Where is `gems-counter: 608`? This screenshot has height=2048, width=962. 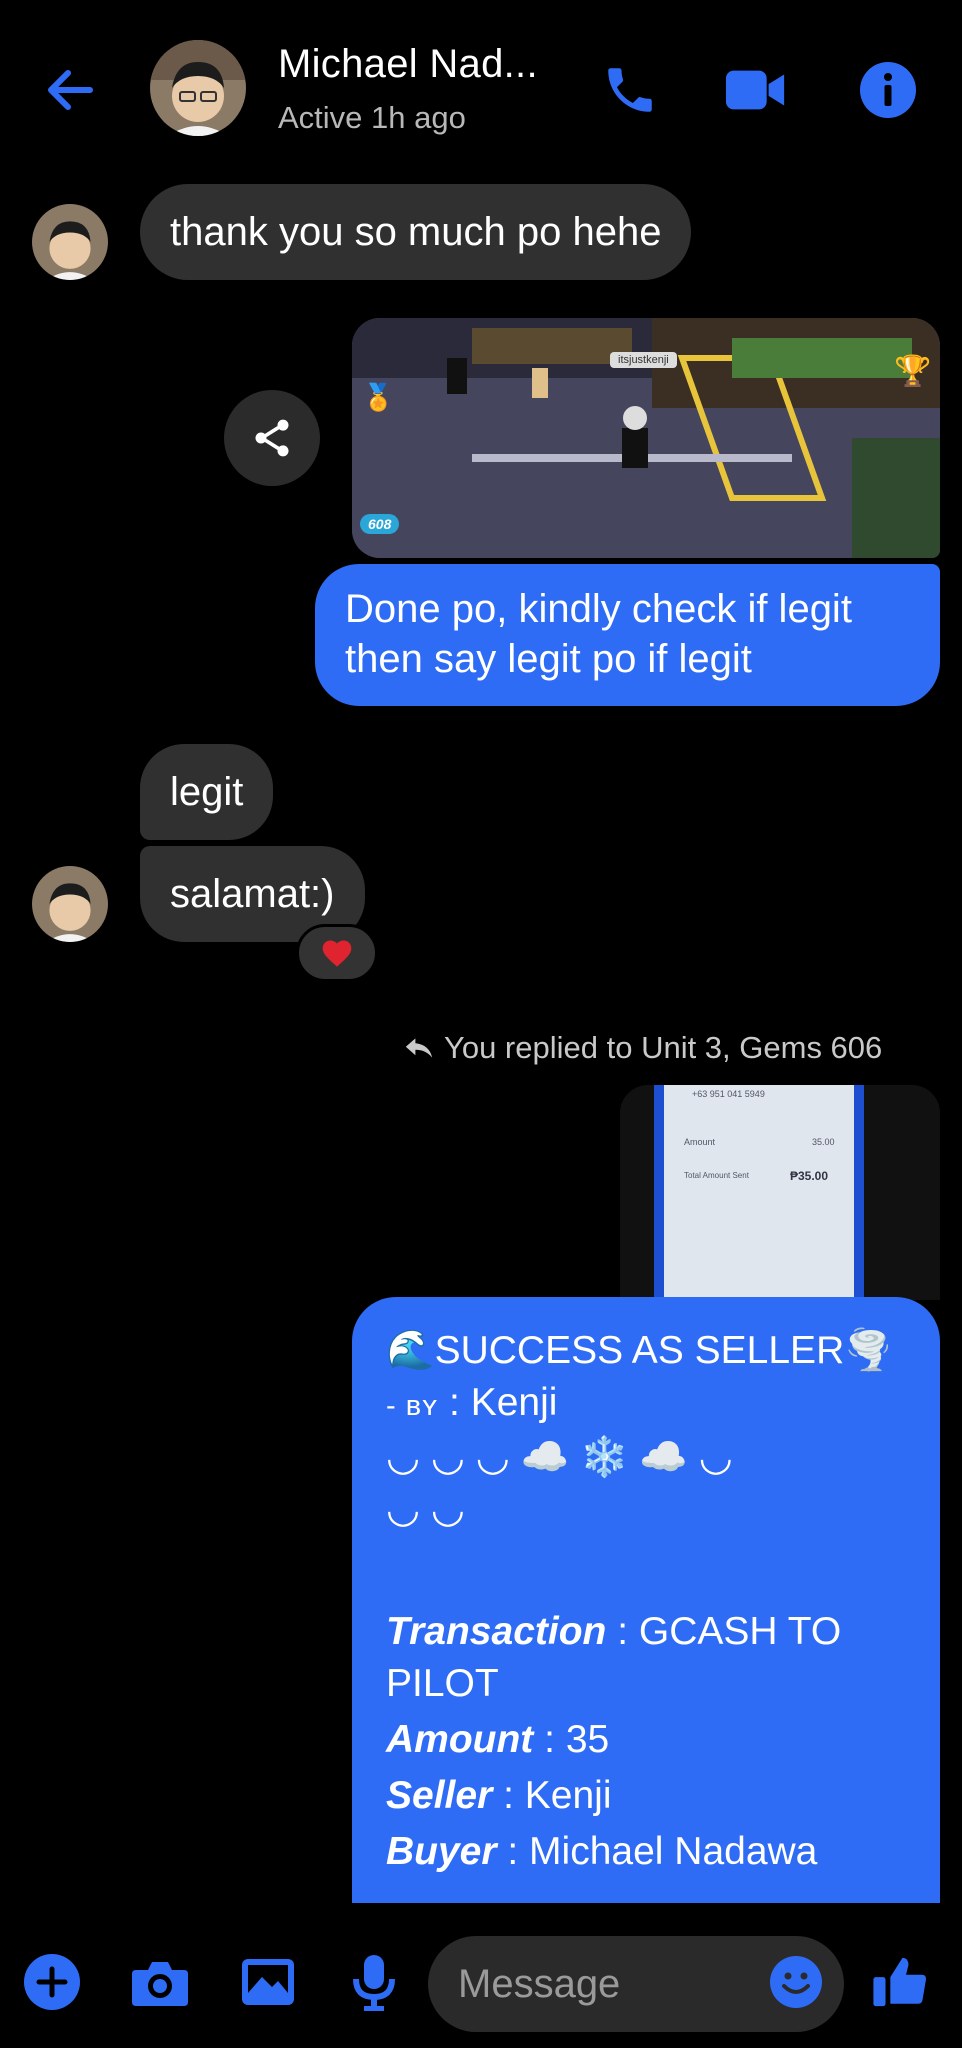
gems-counter: 608 is located at coordinates (380, 524).